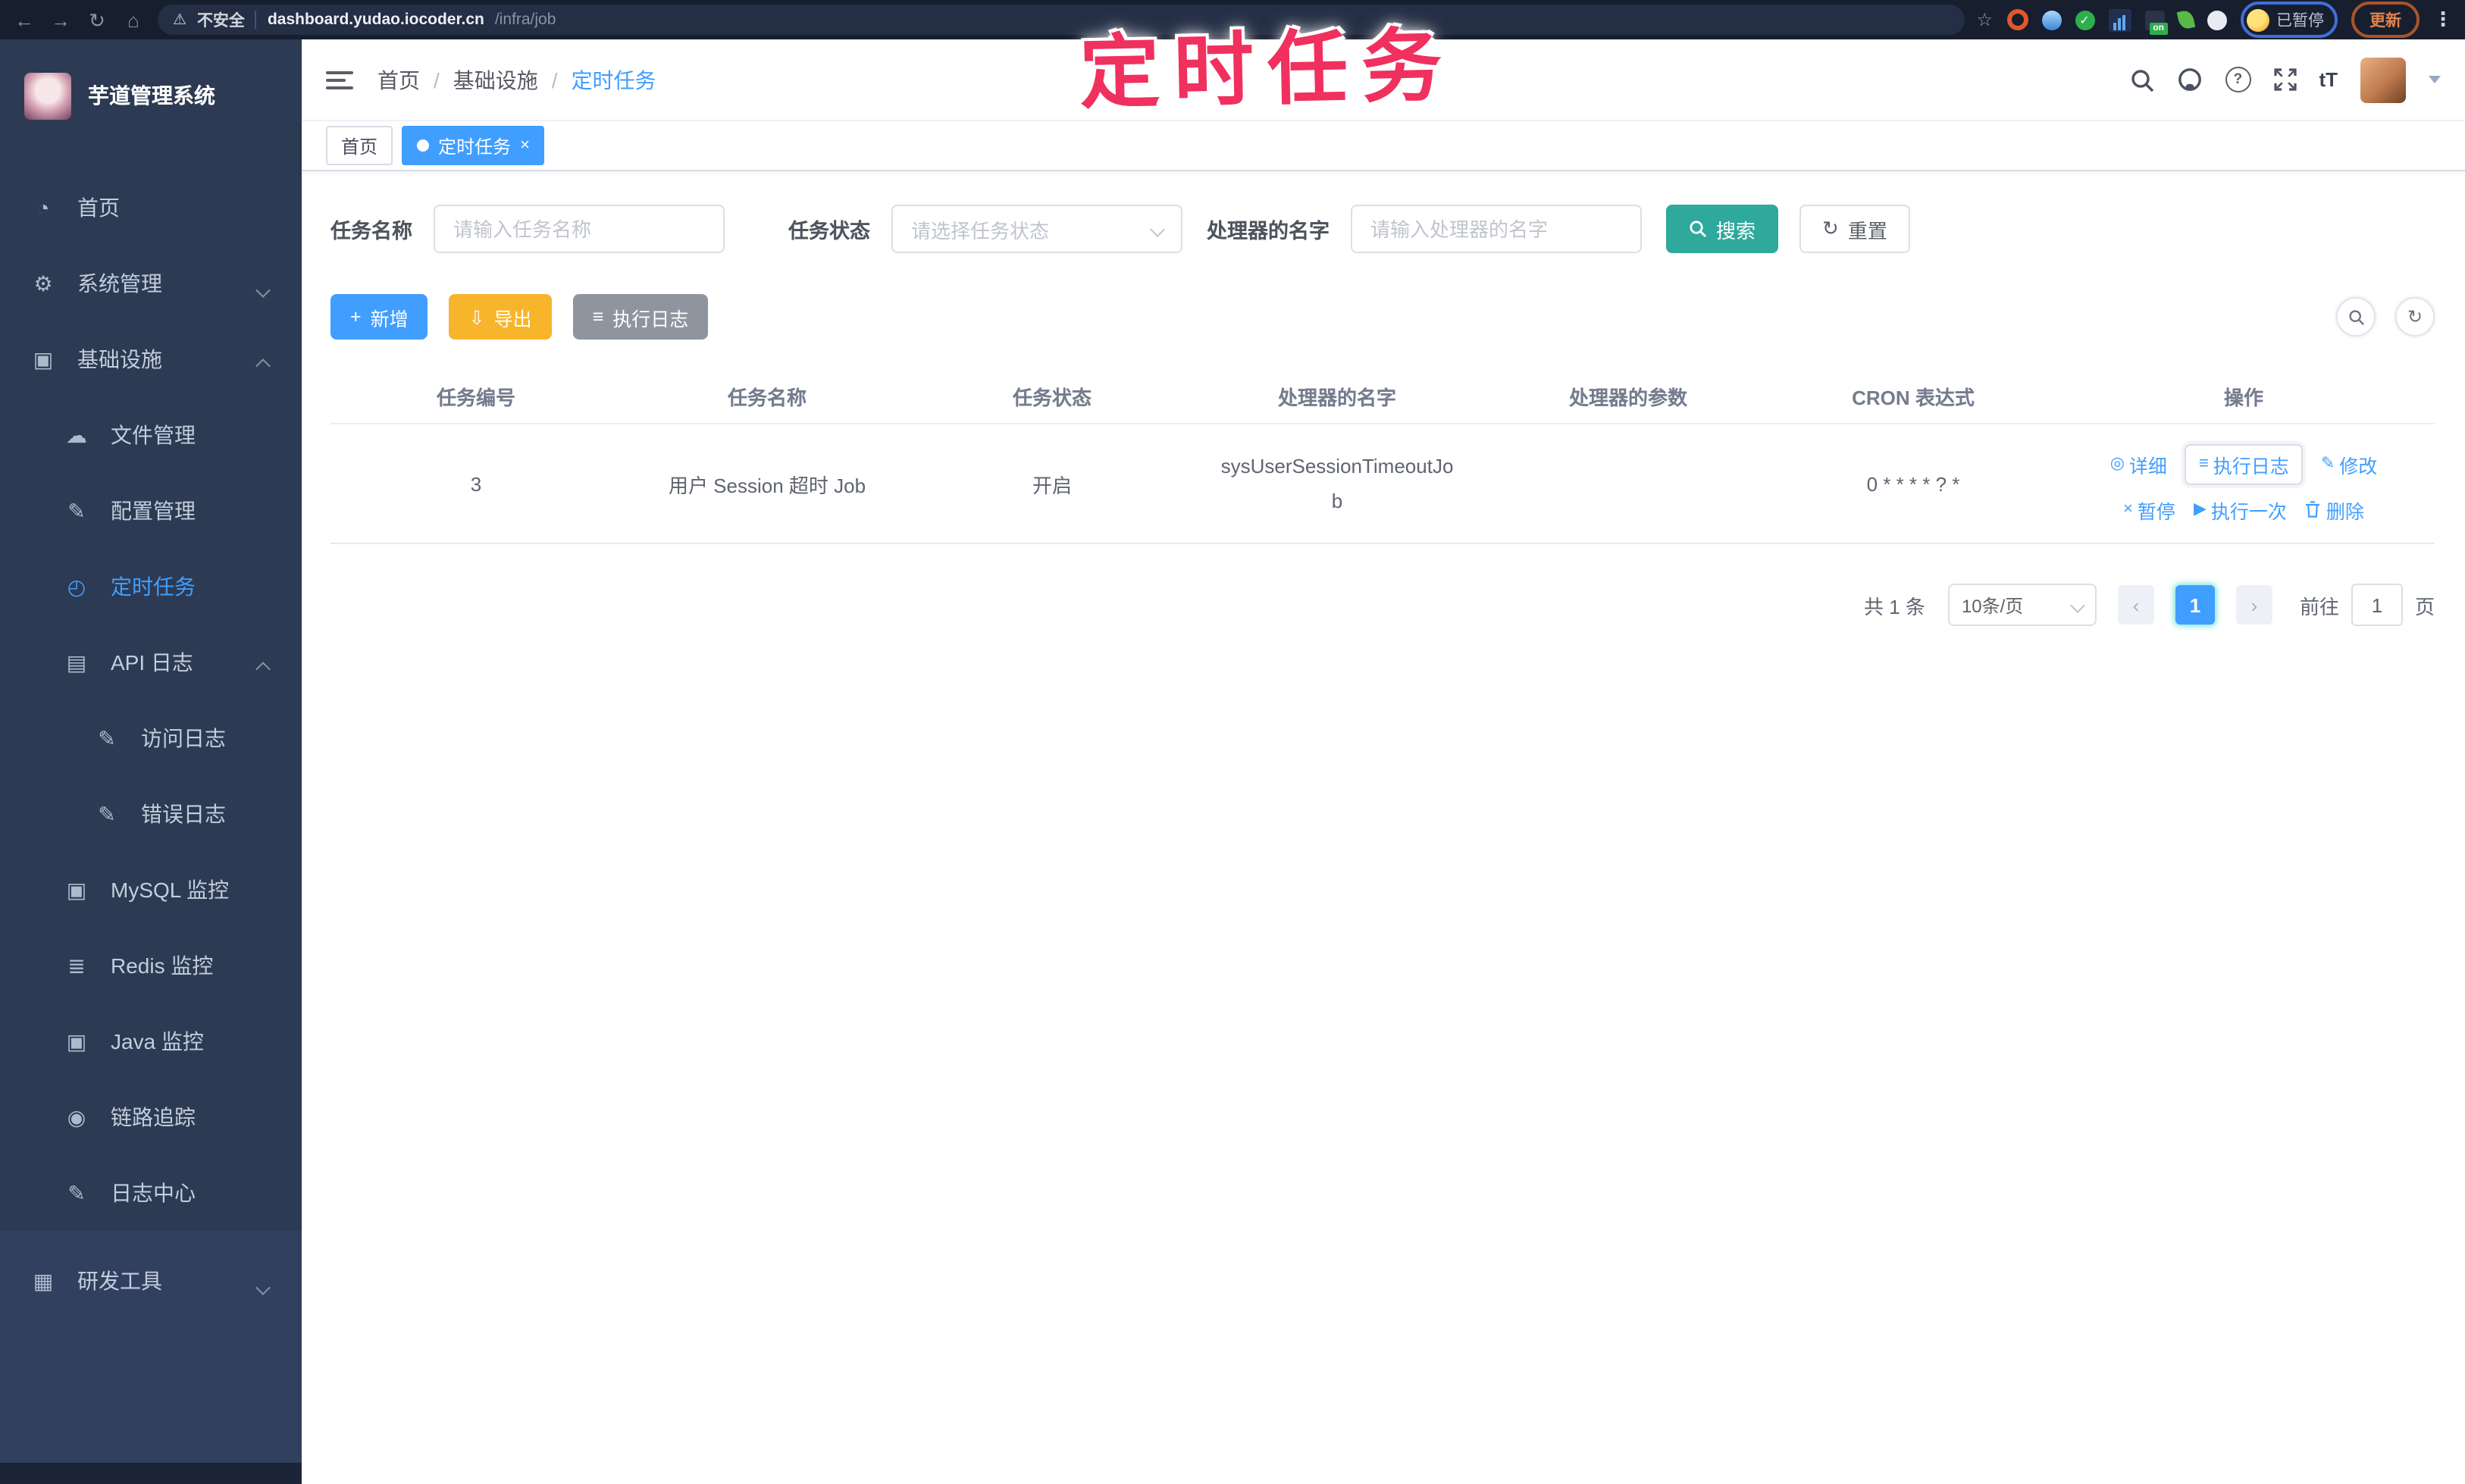  I want to click on sidebar-item-label: 研发工具, so click(120, 1281).